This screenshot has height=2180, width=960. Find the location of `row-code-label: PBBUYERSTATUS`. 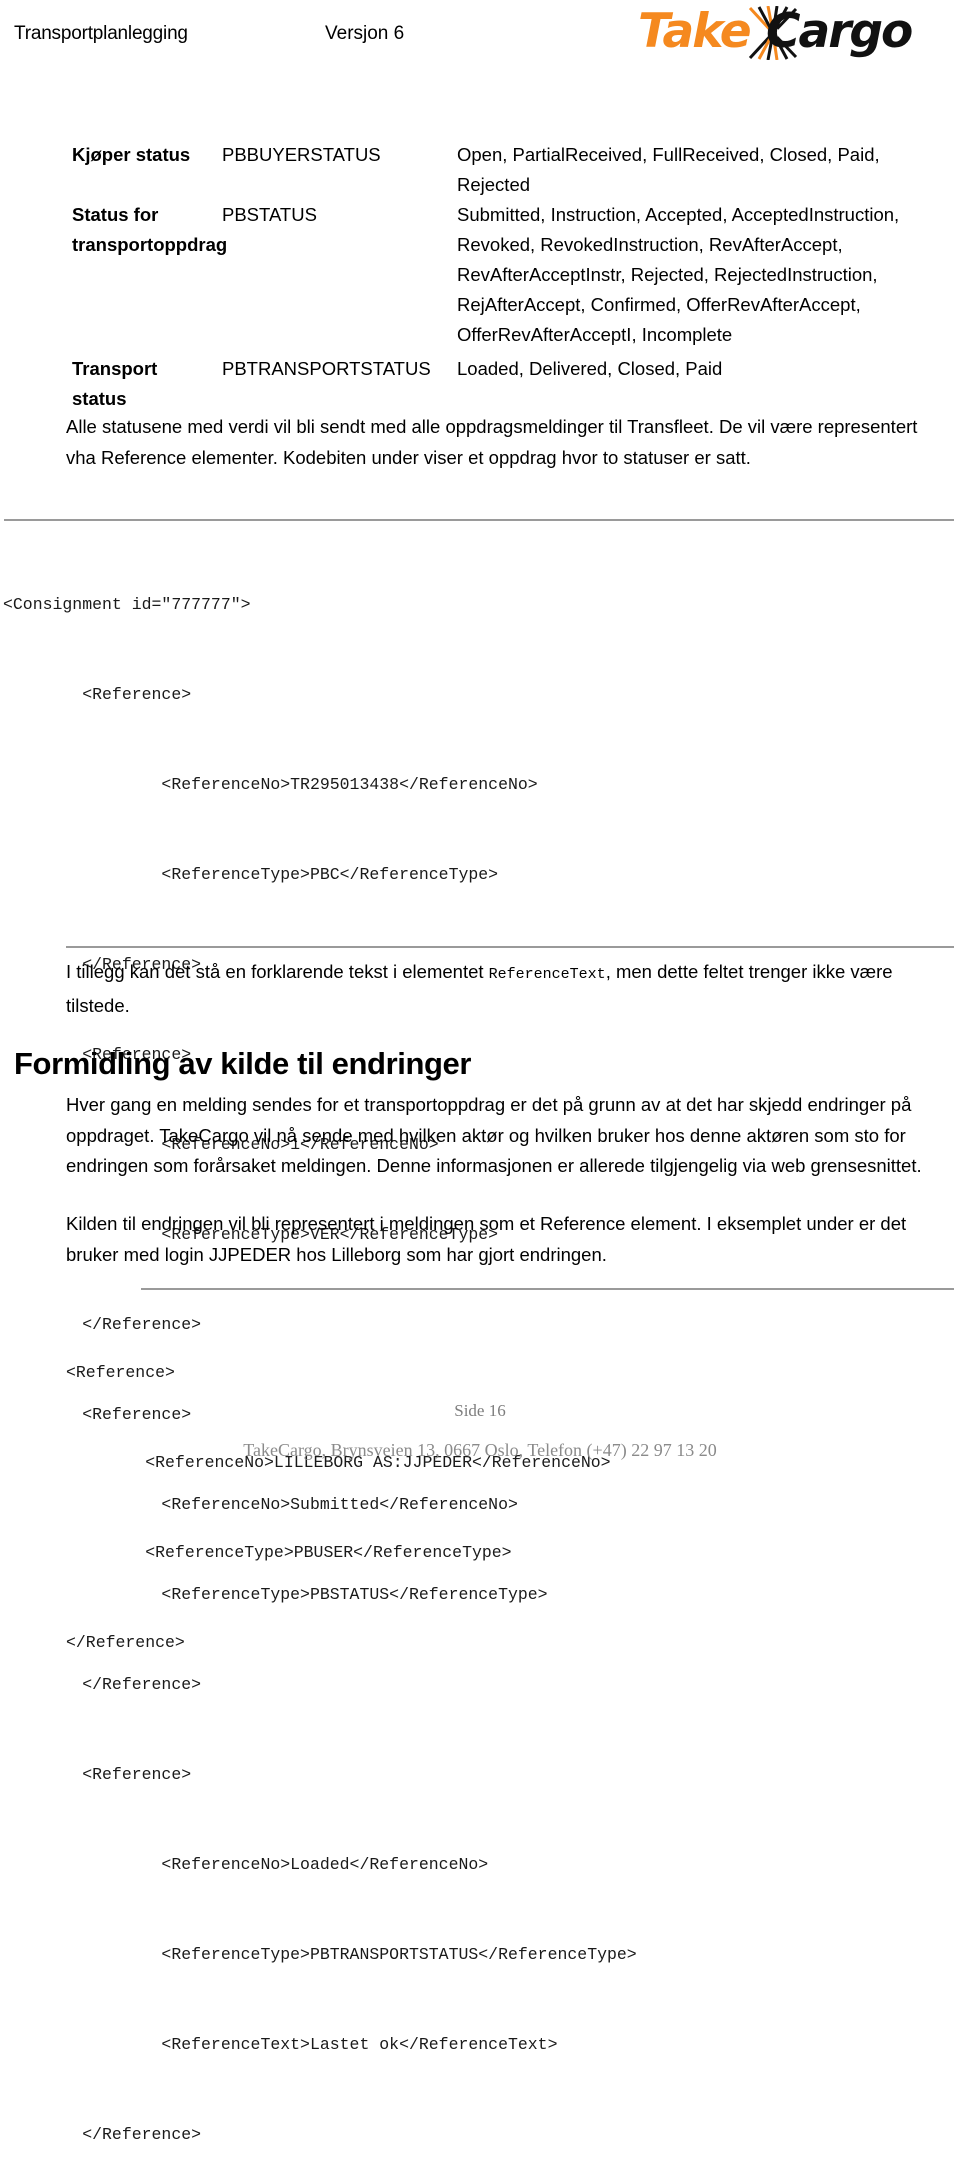

row-code-label: PBBUYERSTATUS is located at coordinates (301, 154).